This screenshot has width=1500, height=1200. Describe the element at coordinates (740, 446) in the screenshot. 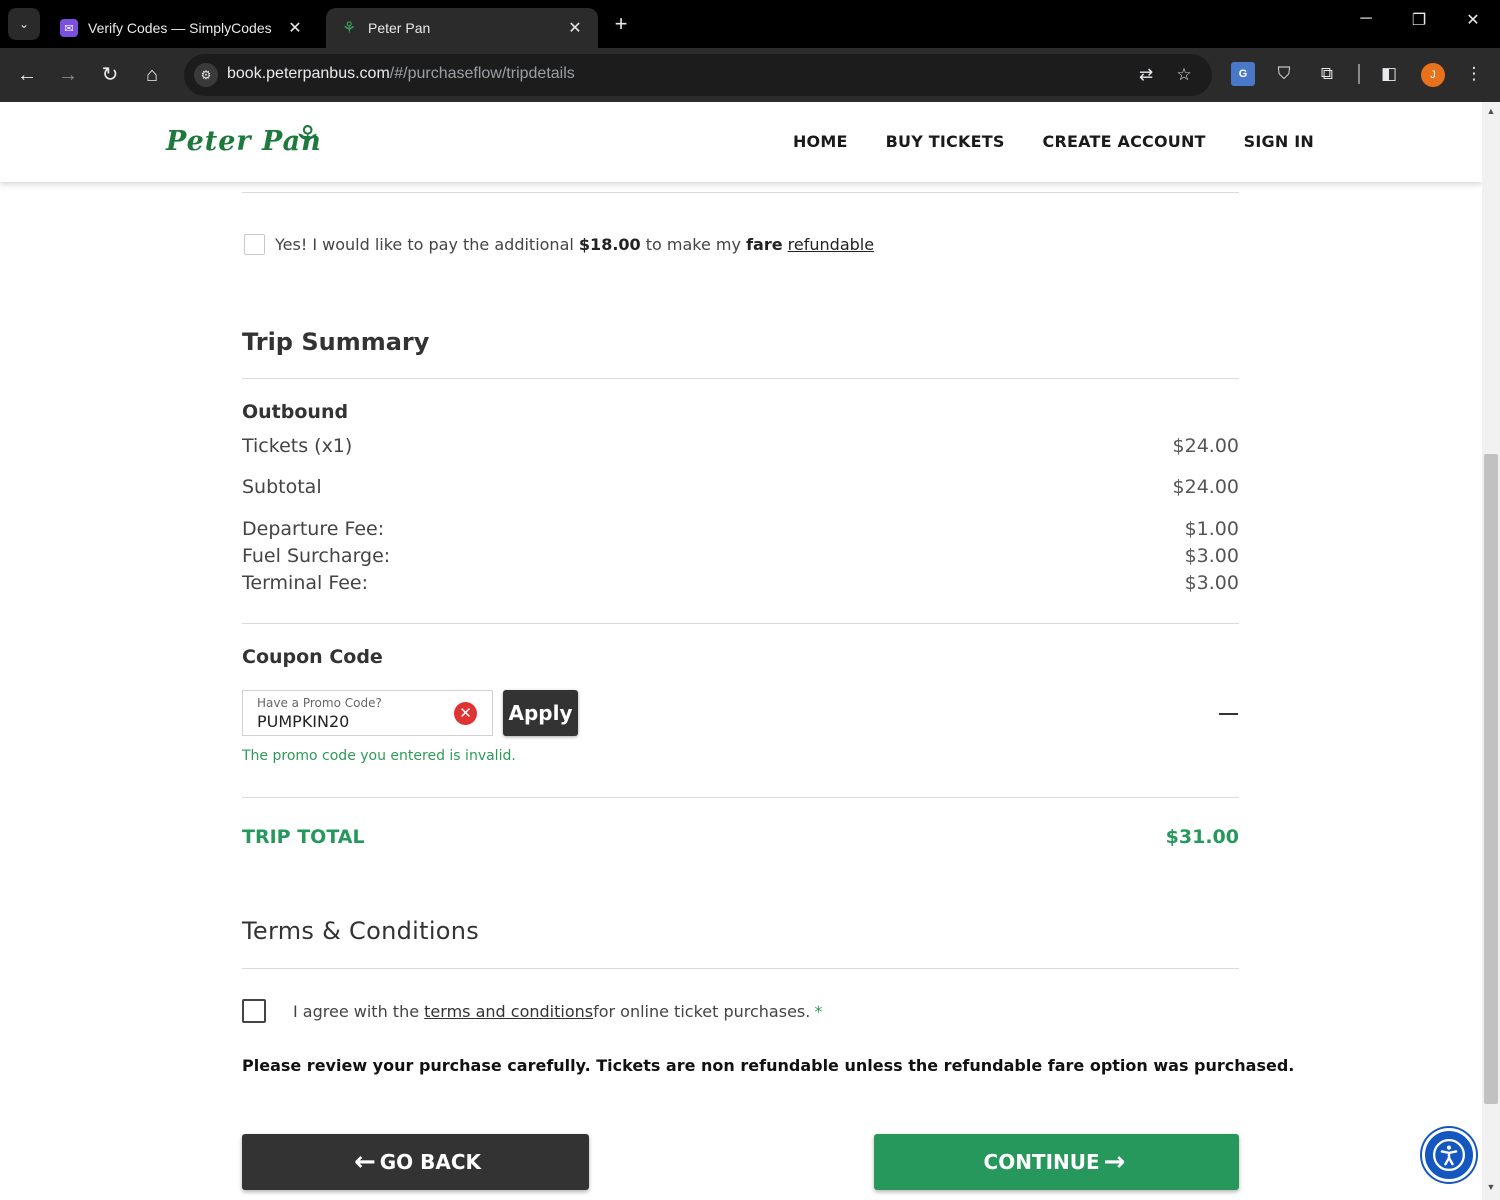

I see `tickets-line: Tickets (x1) $24.00` at that location.